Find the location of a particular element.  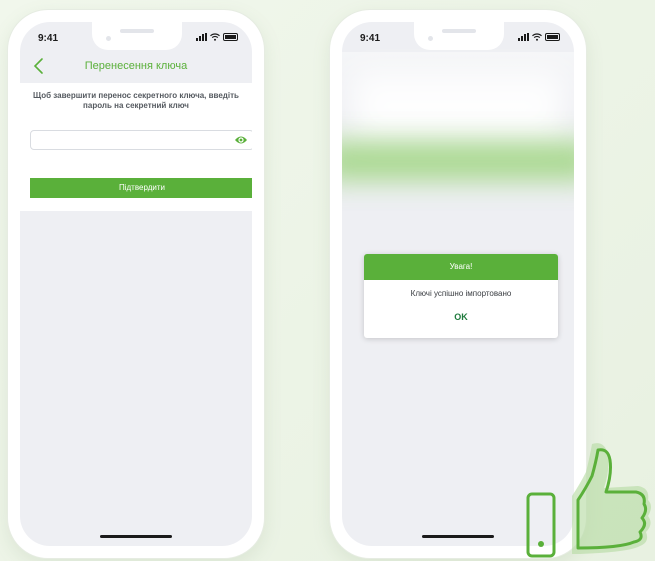

dialog-message: Ключі успішно імпортовано is located at coordinates (461, 293).